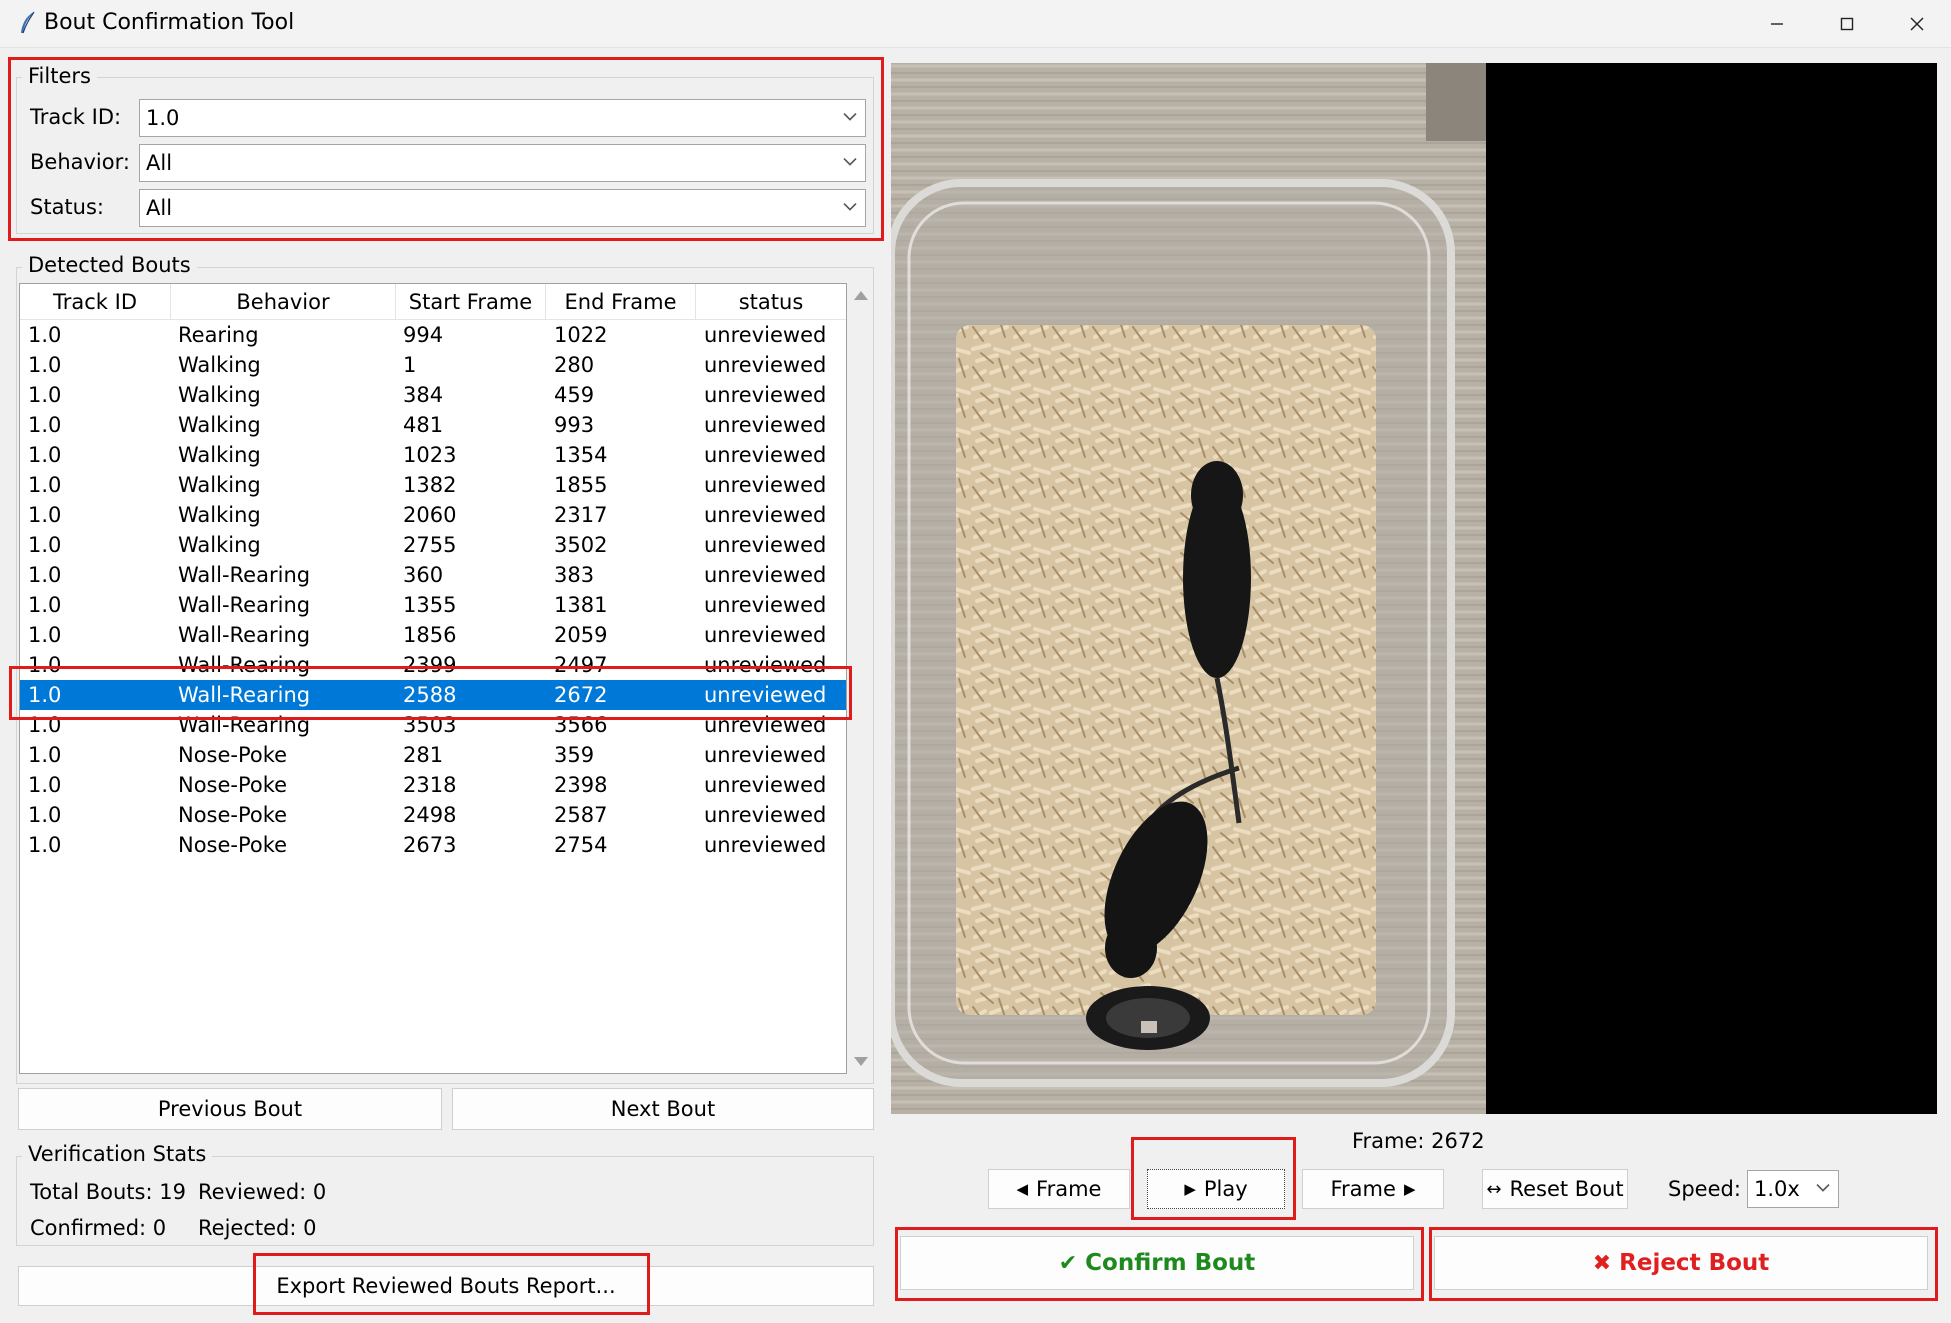 This screenshot has height=1323, width=1951. What do you see at coordinates (975, 24) in the screenshot?
I see `title-bar: Bout Confirmation Tool` at bounding box center [975, 24].